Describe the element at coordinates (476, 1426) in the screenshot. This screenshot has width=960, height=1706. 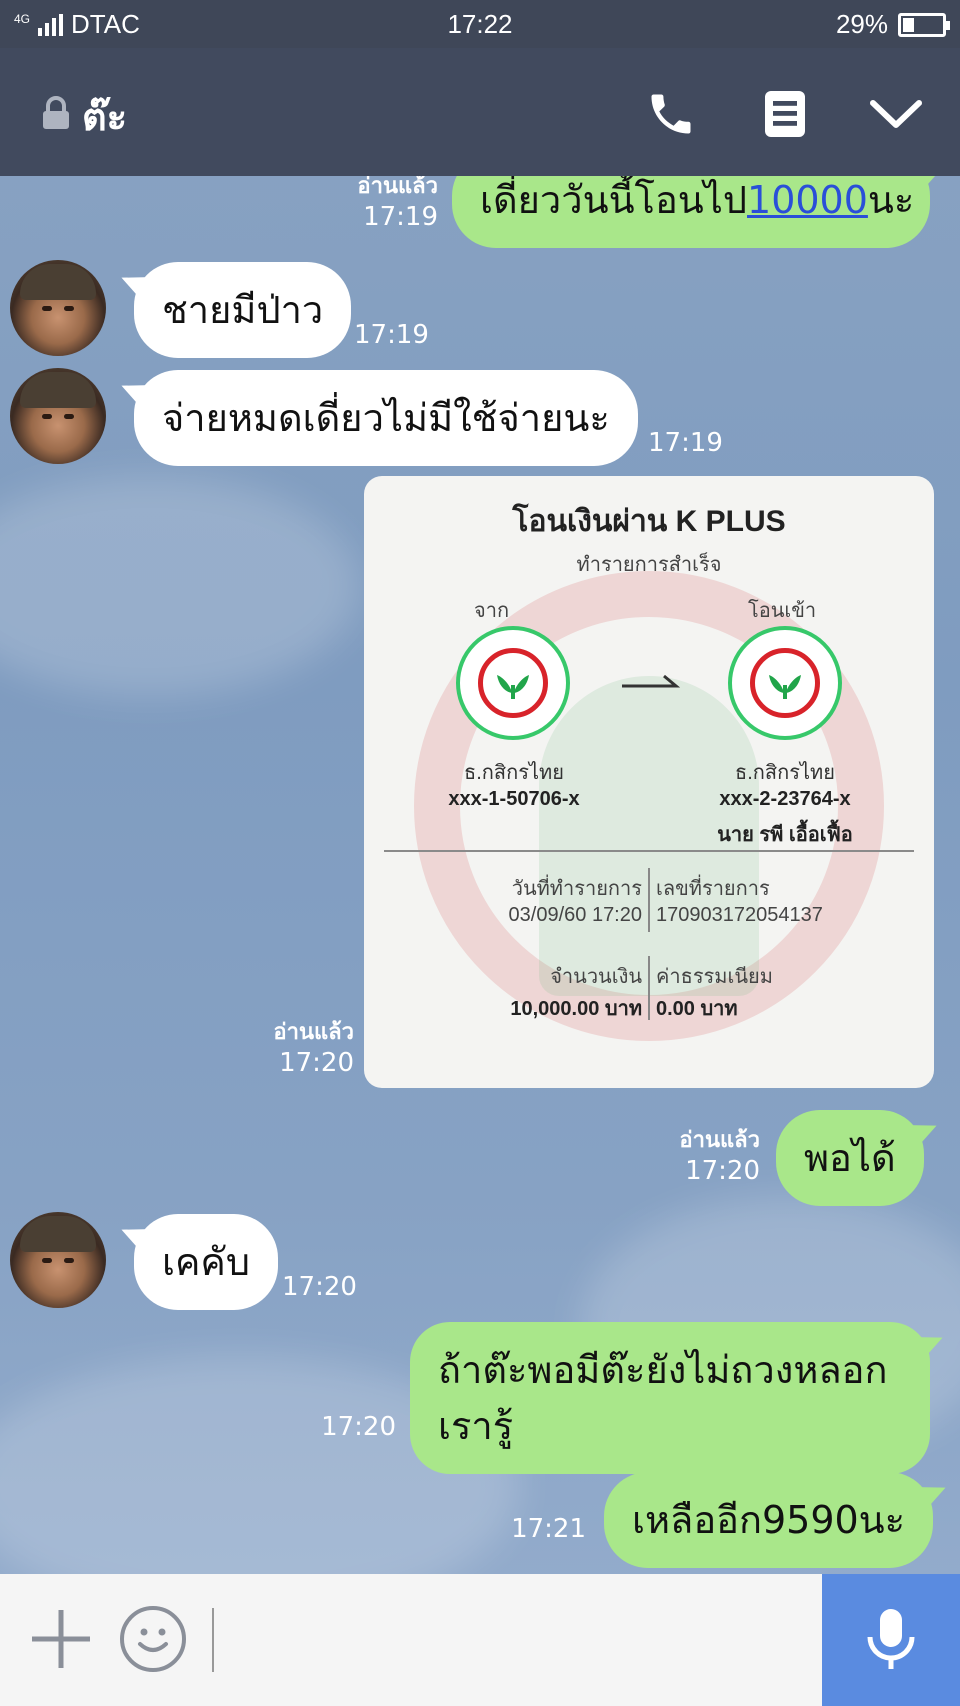
I see `message-text: เรารู้` at that location.